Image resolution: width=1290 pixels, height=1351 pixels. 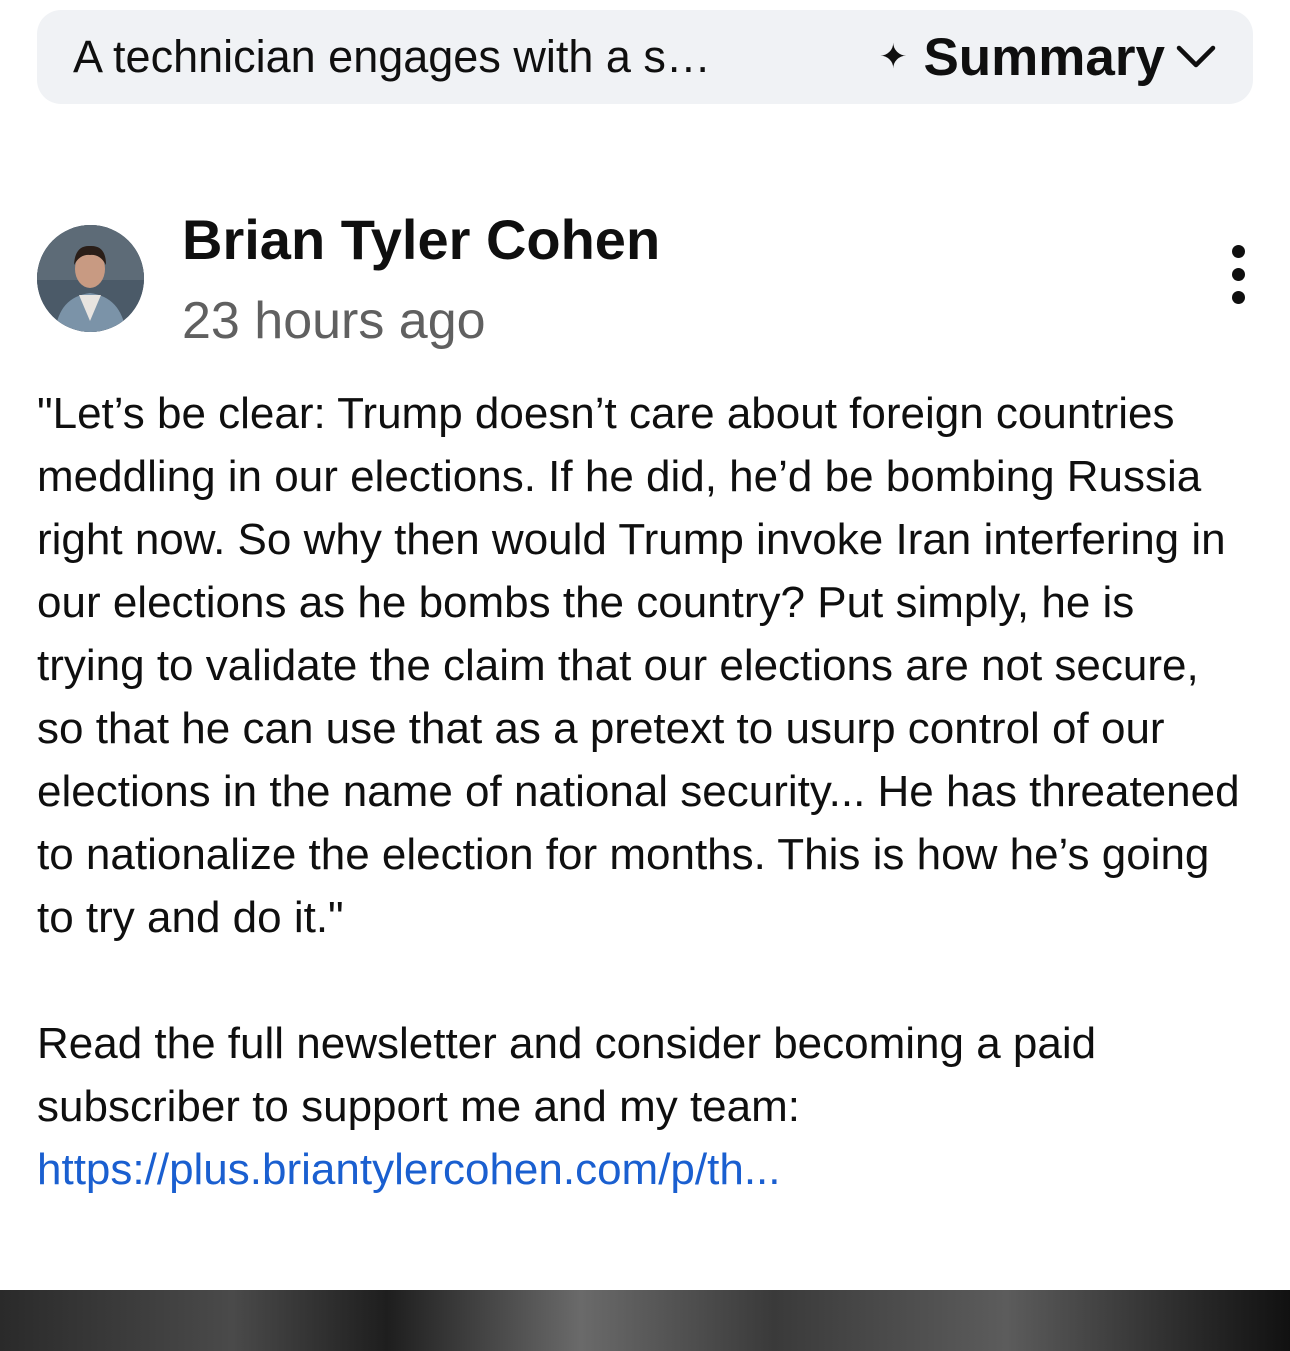 I want to click on post-timestamp: 23 hours ago, so click(x=334, y=321).